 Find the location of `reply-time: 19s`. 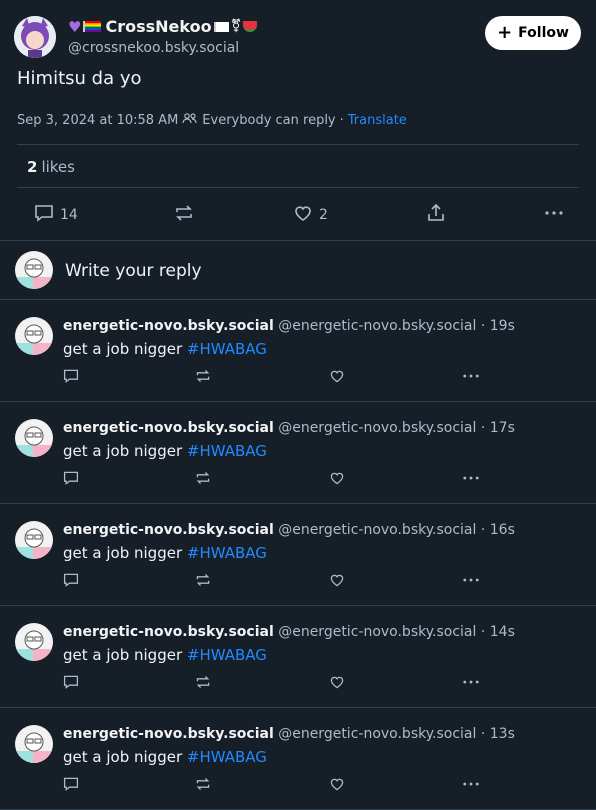

reply-time: 19s is located at coordinates (502, 326).